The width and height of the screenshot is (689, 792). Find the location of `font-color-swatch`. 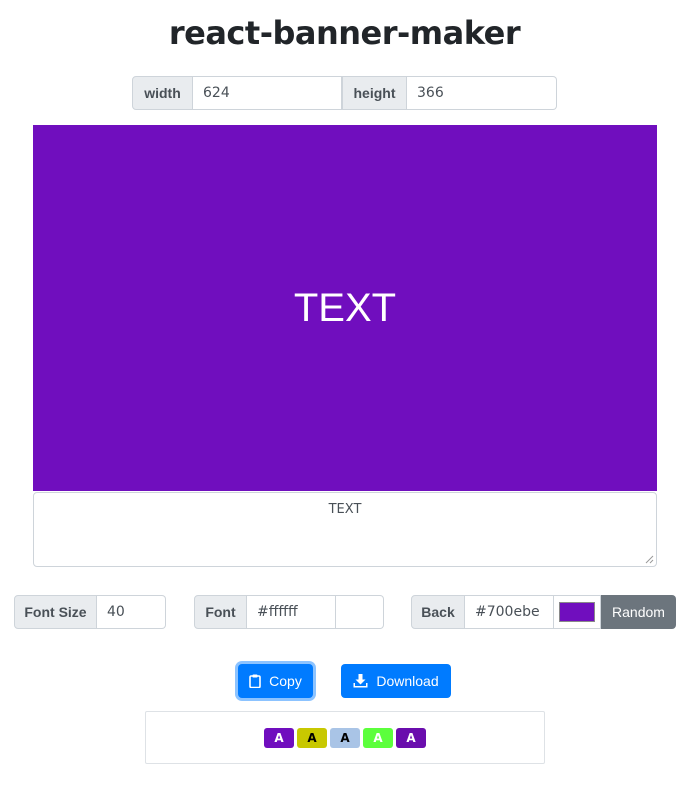

font-color-swatch is located at coordinates (359, 612).